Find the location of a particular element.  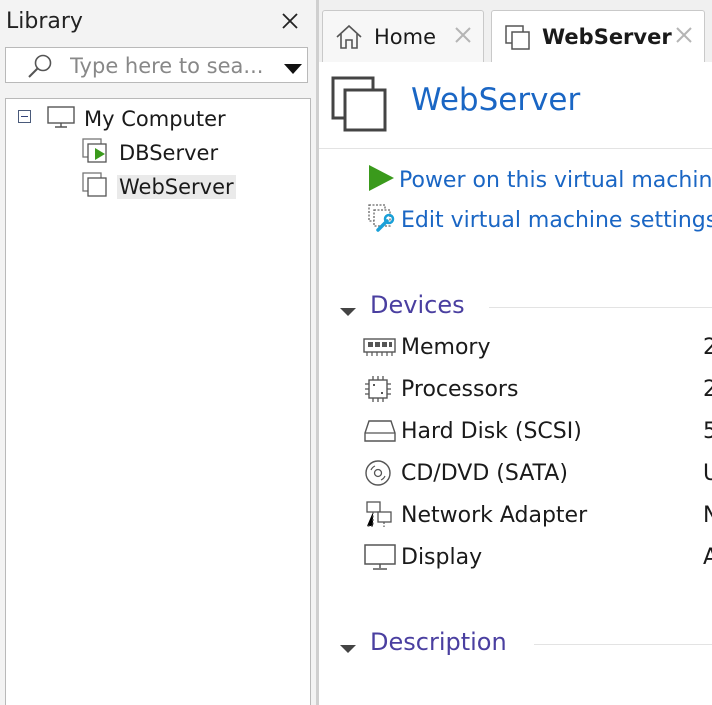

device-row-display: Display A is located at coordinates (537, 557).